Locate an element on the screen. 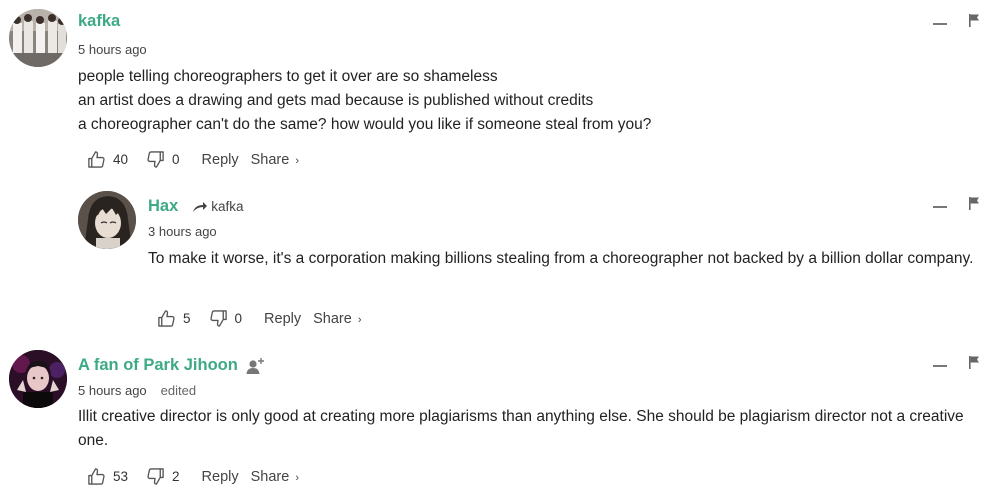 Image resolution: width=992 pixels, height=493 pixels. reply-arrow-icon is located at coordinates (200, 206).